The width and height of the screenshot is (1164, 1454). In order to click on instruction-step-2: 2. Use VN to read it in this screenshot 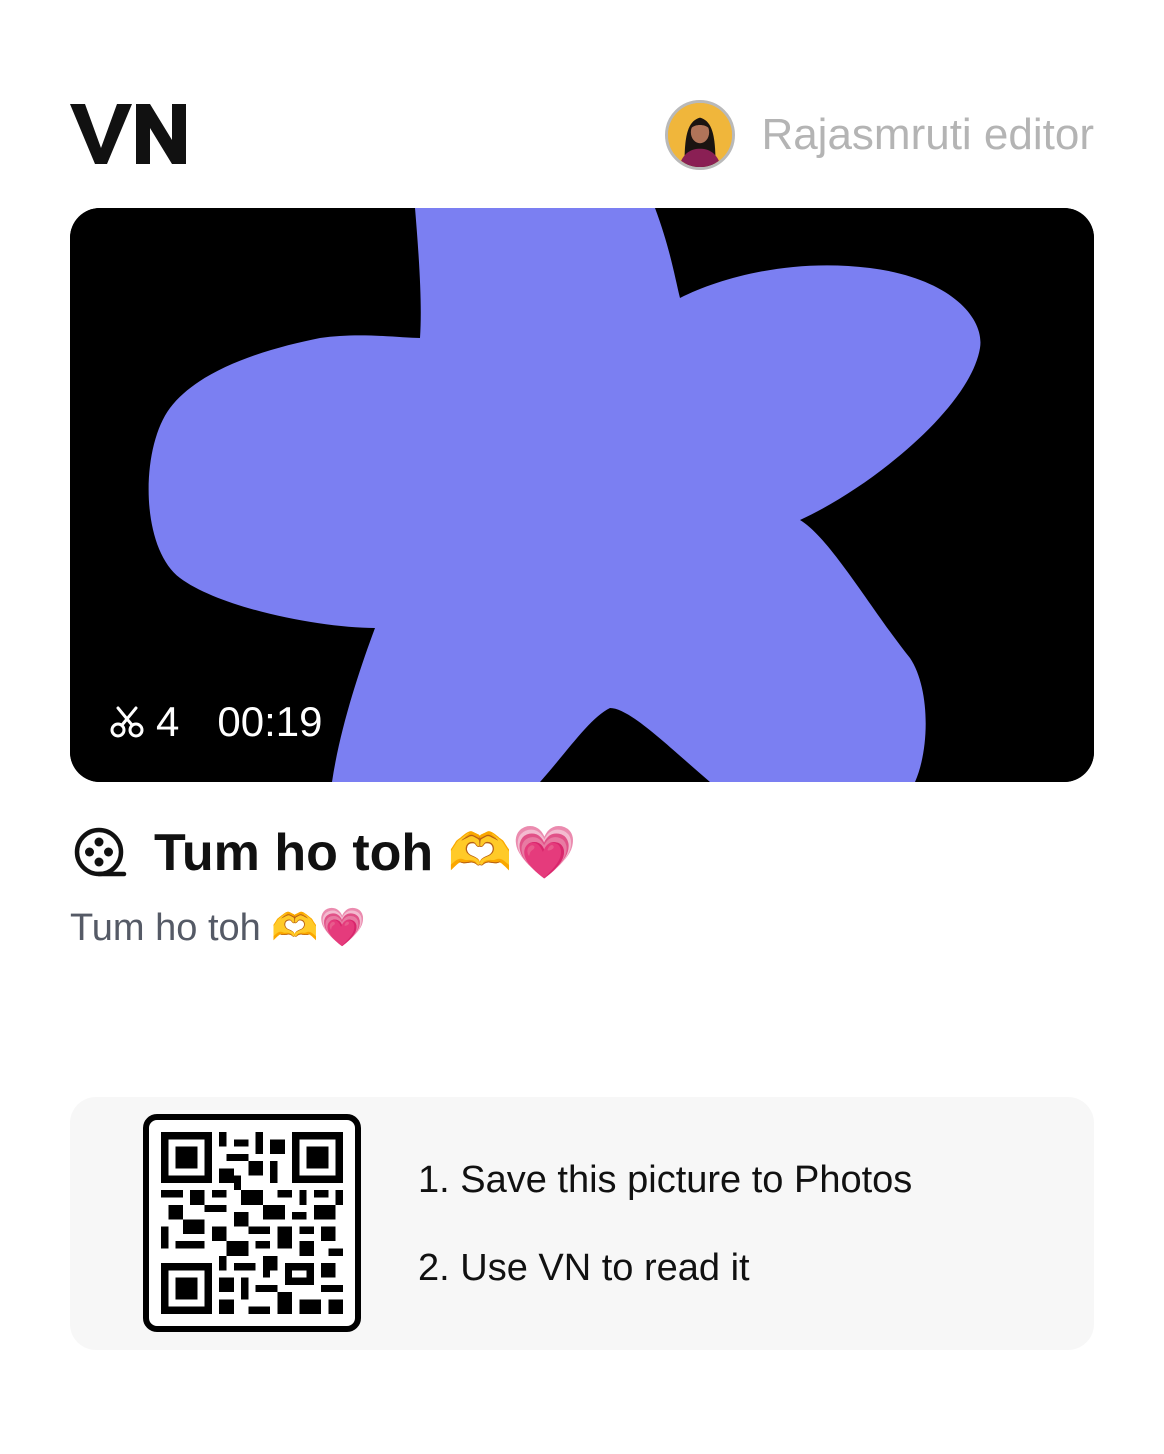, I will do `click(584, 1268)`.